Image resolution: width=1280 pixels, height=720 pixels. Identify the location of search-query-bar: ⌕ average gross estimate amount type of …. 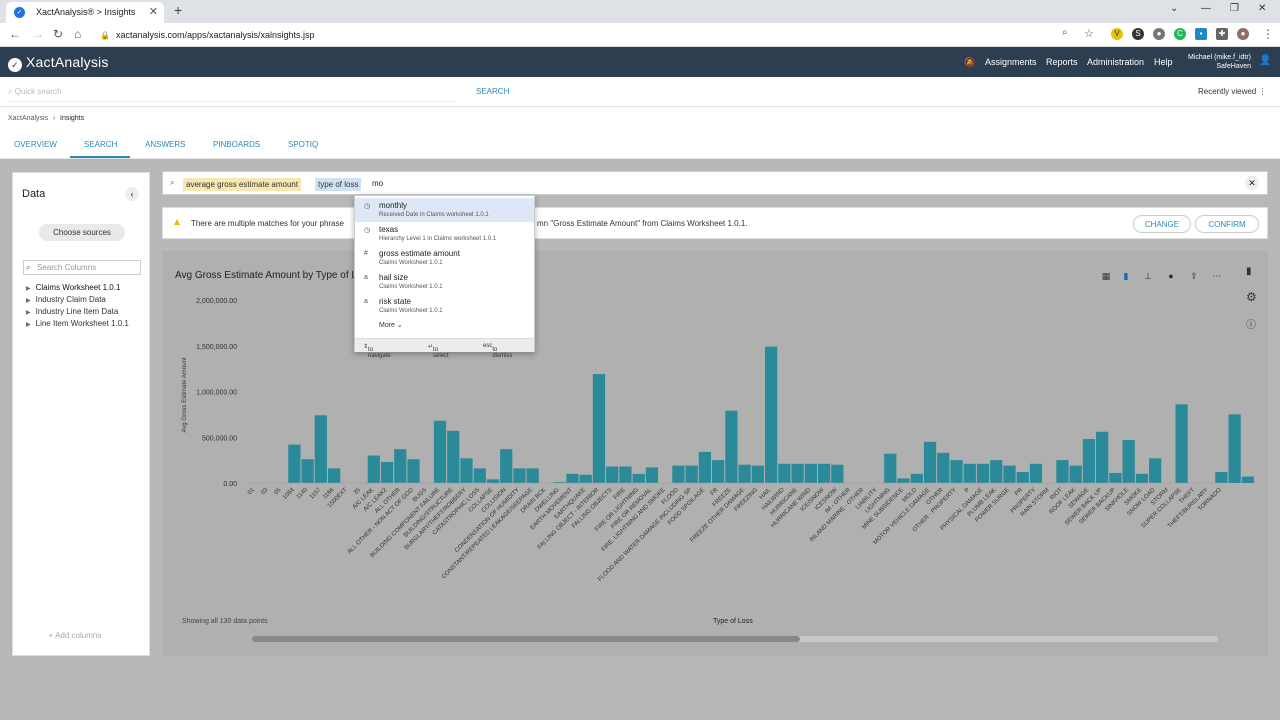
(715, 183).